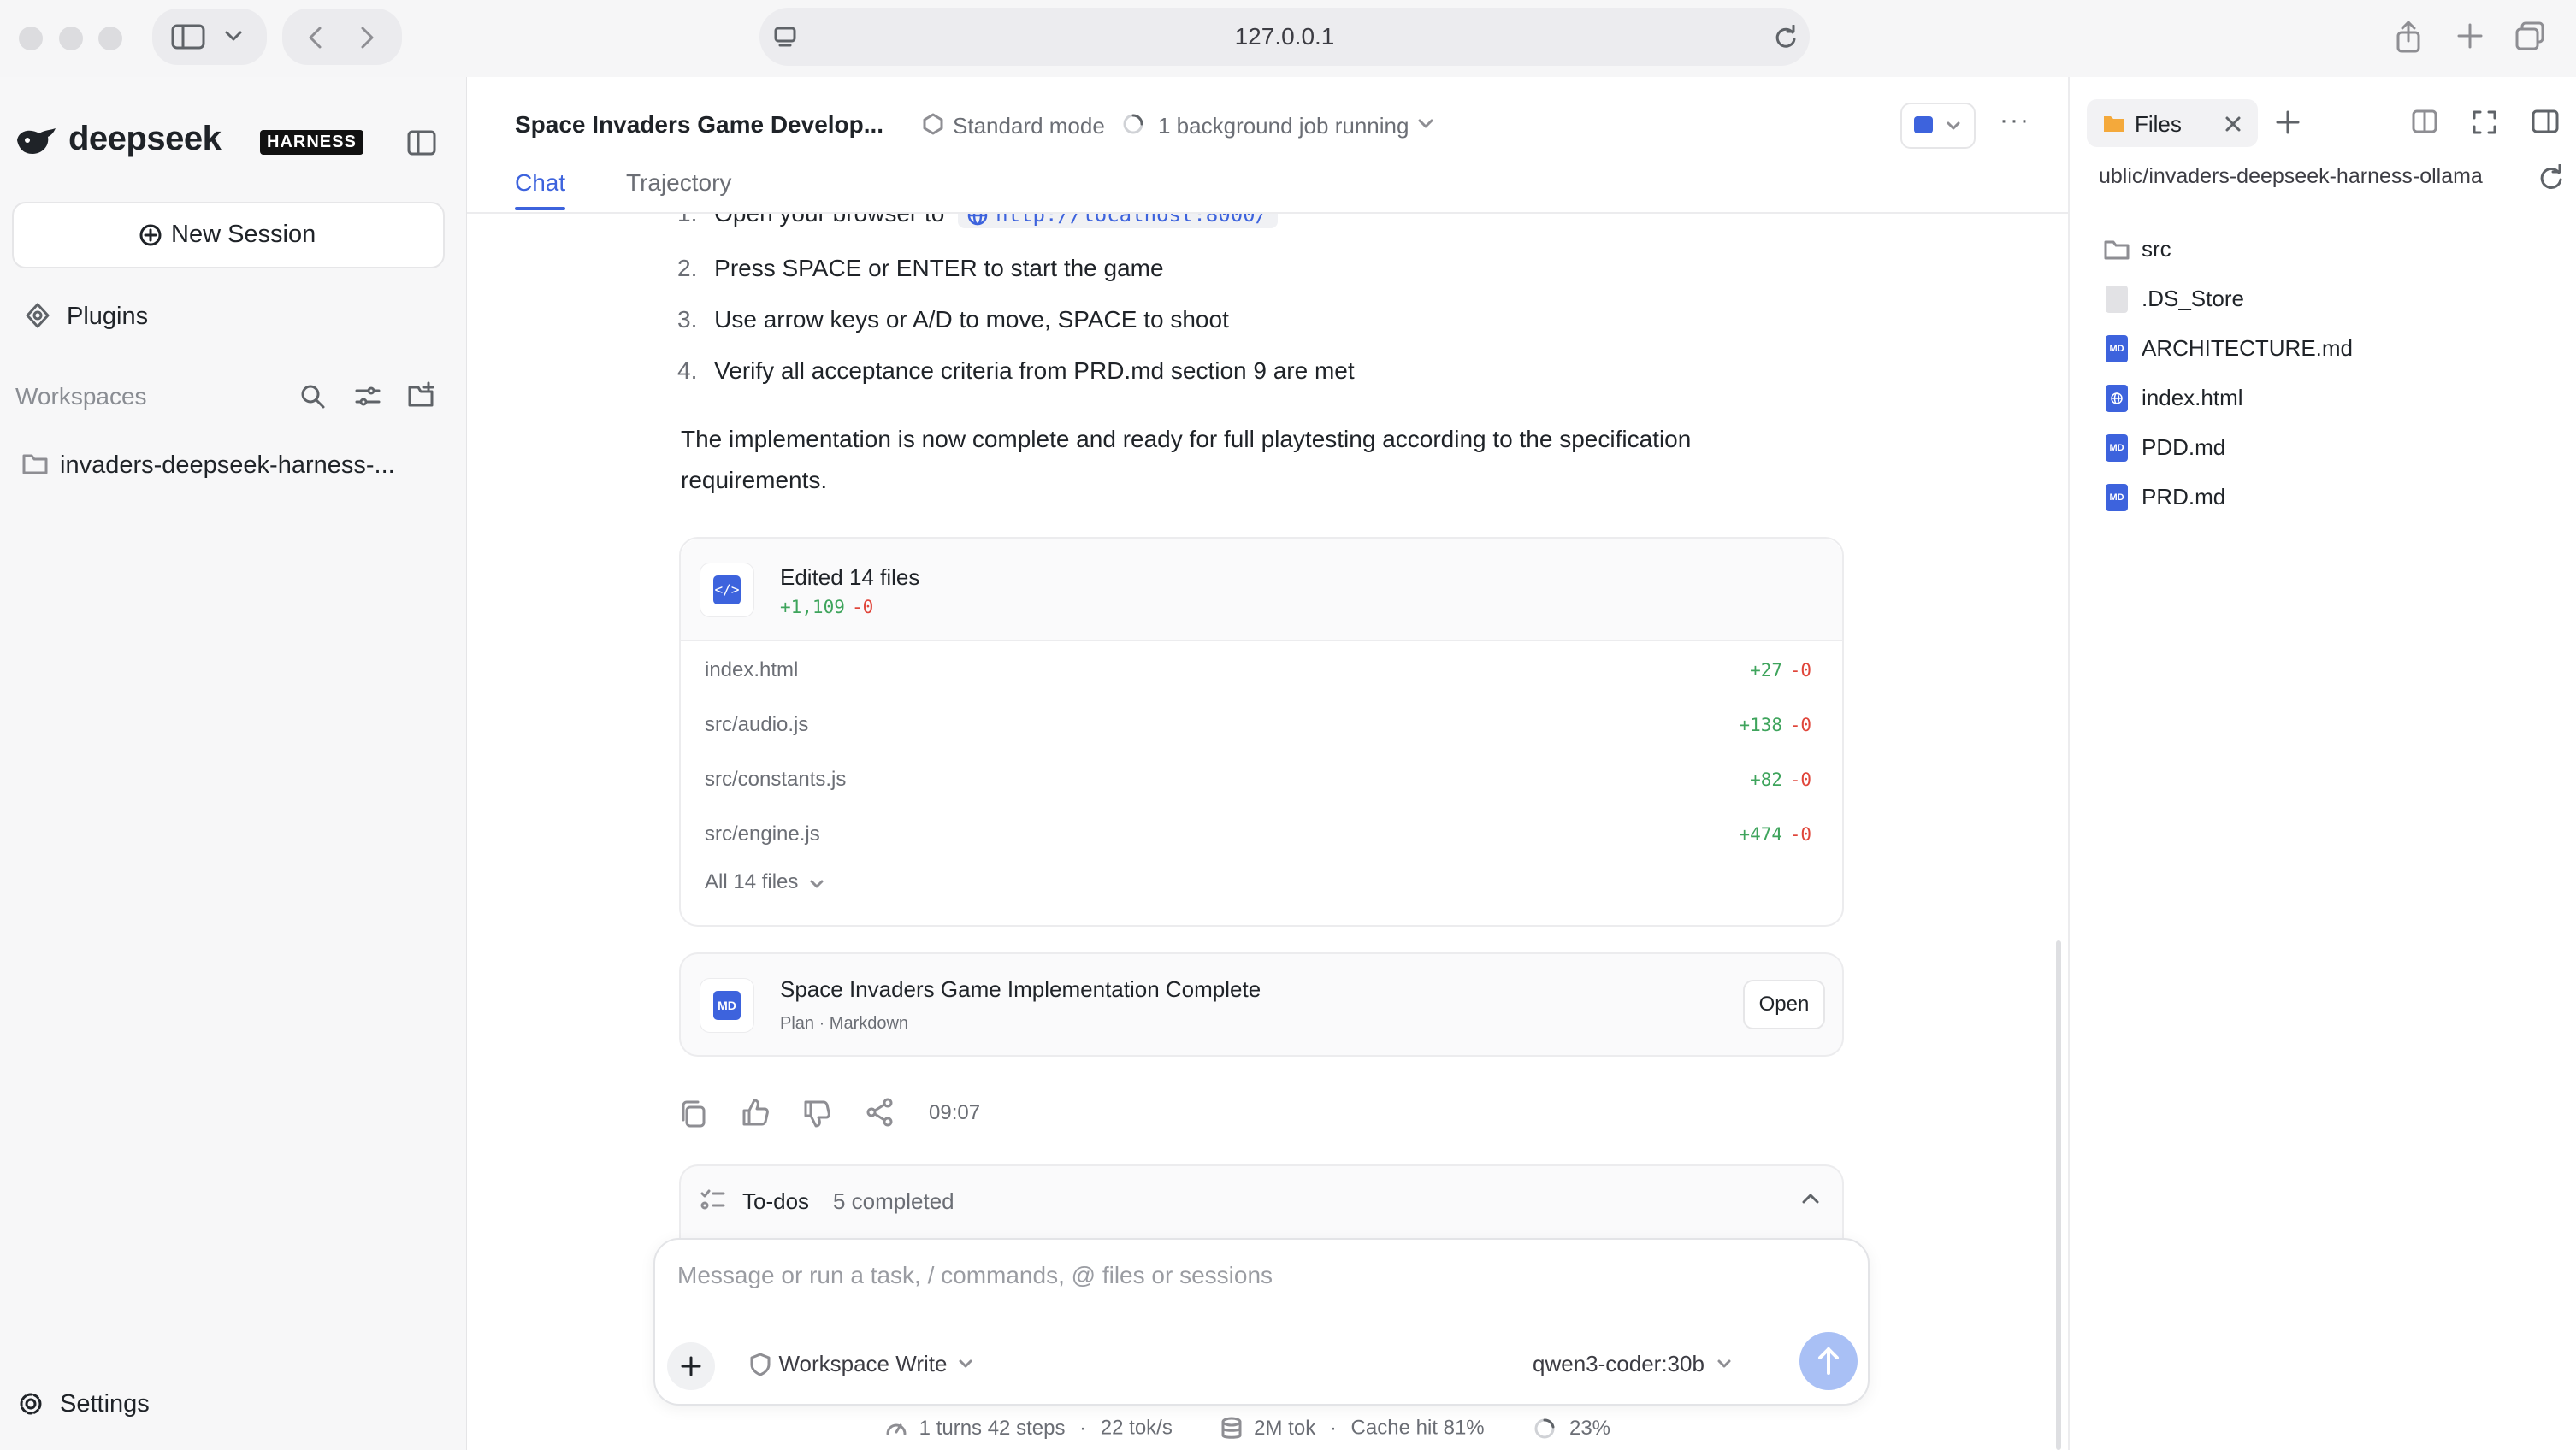  I want to click on reload-icon, so click(1786, 38).